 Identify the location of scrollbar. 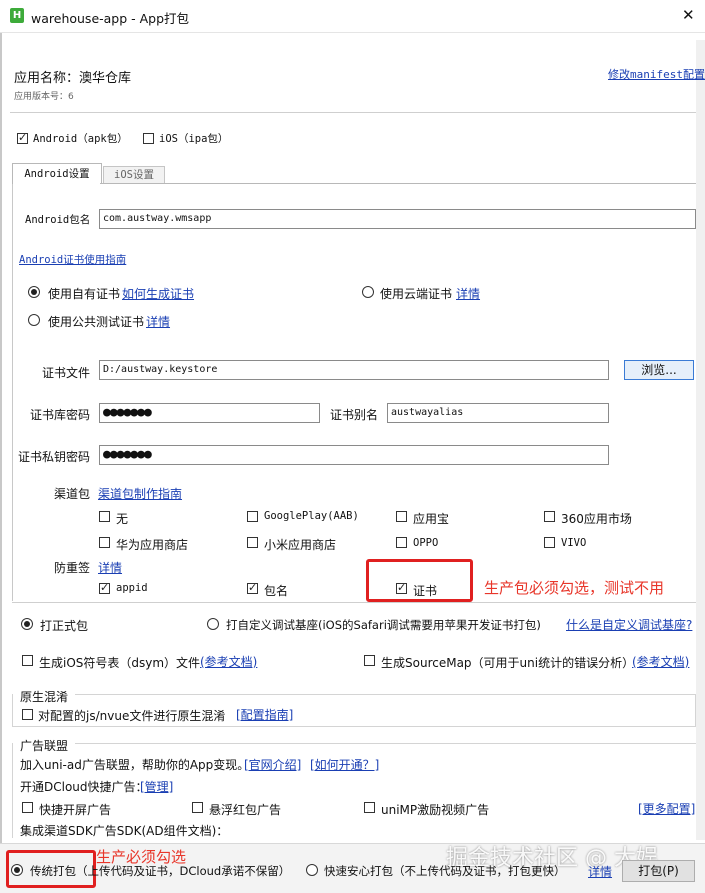
(700, 440).